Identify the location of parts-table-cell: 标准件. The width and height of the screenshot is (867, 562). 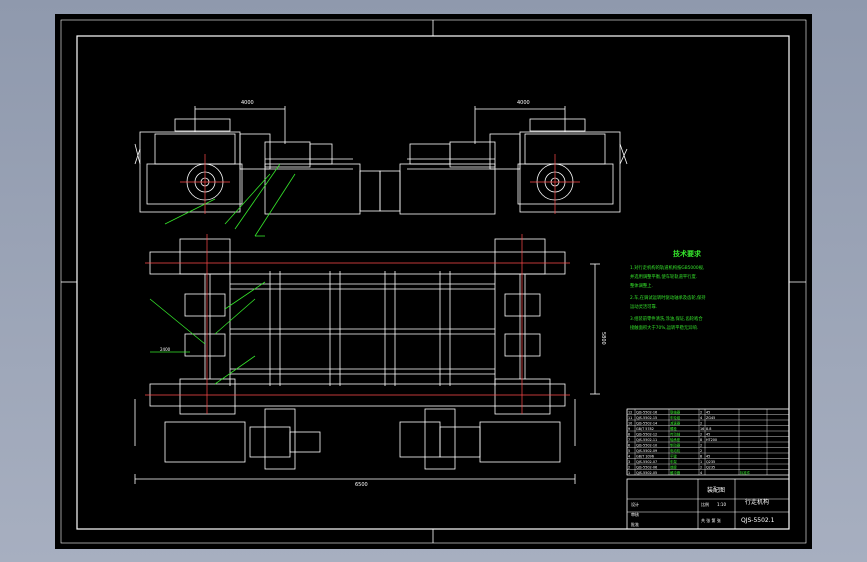
(745, 472).